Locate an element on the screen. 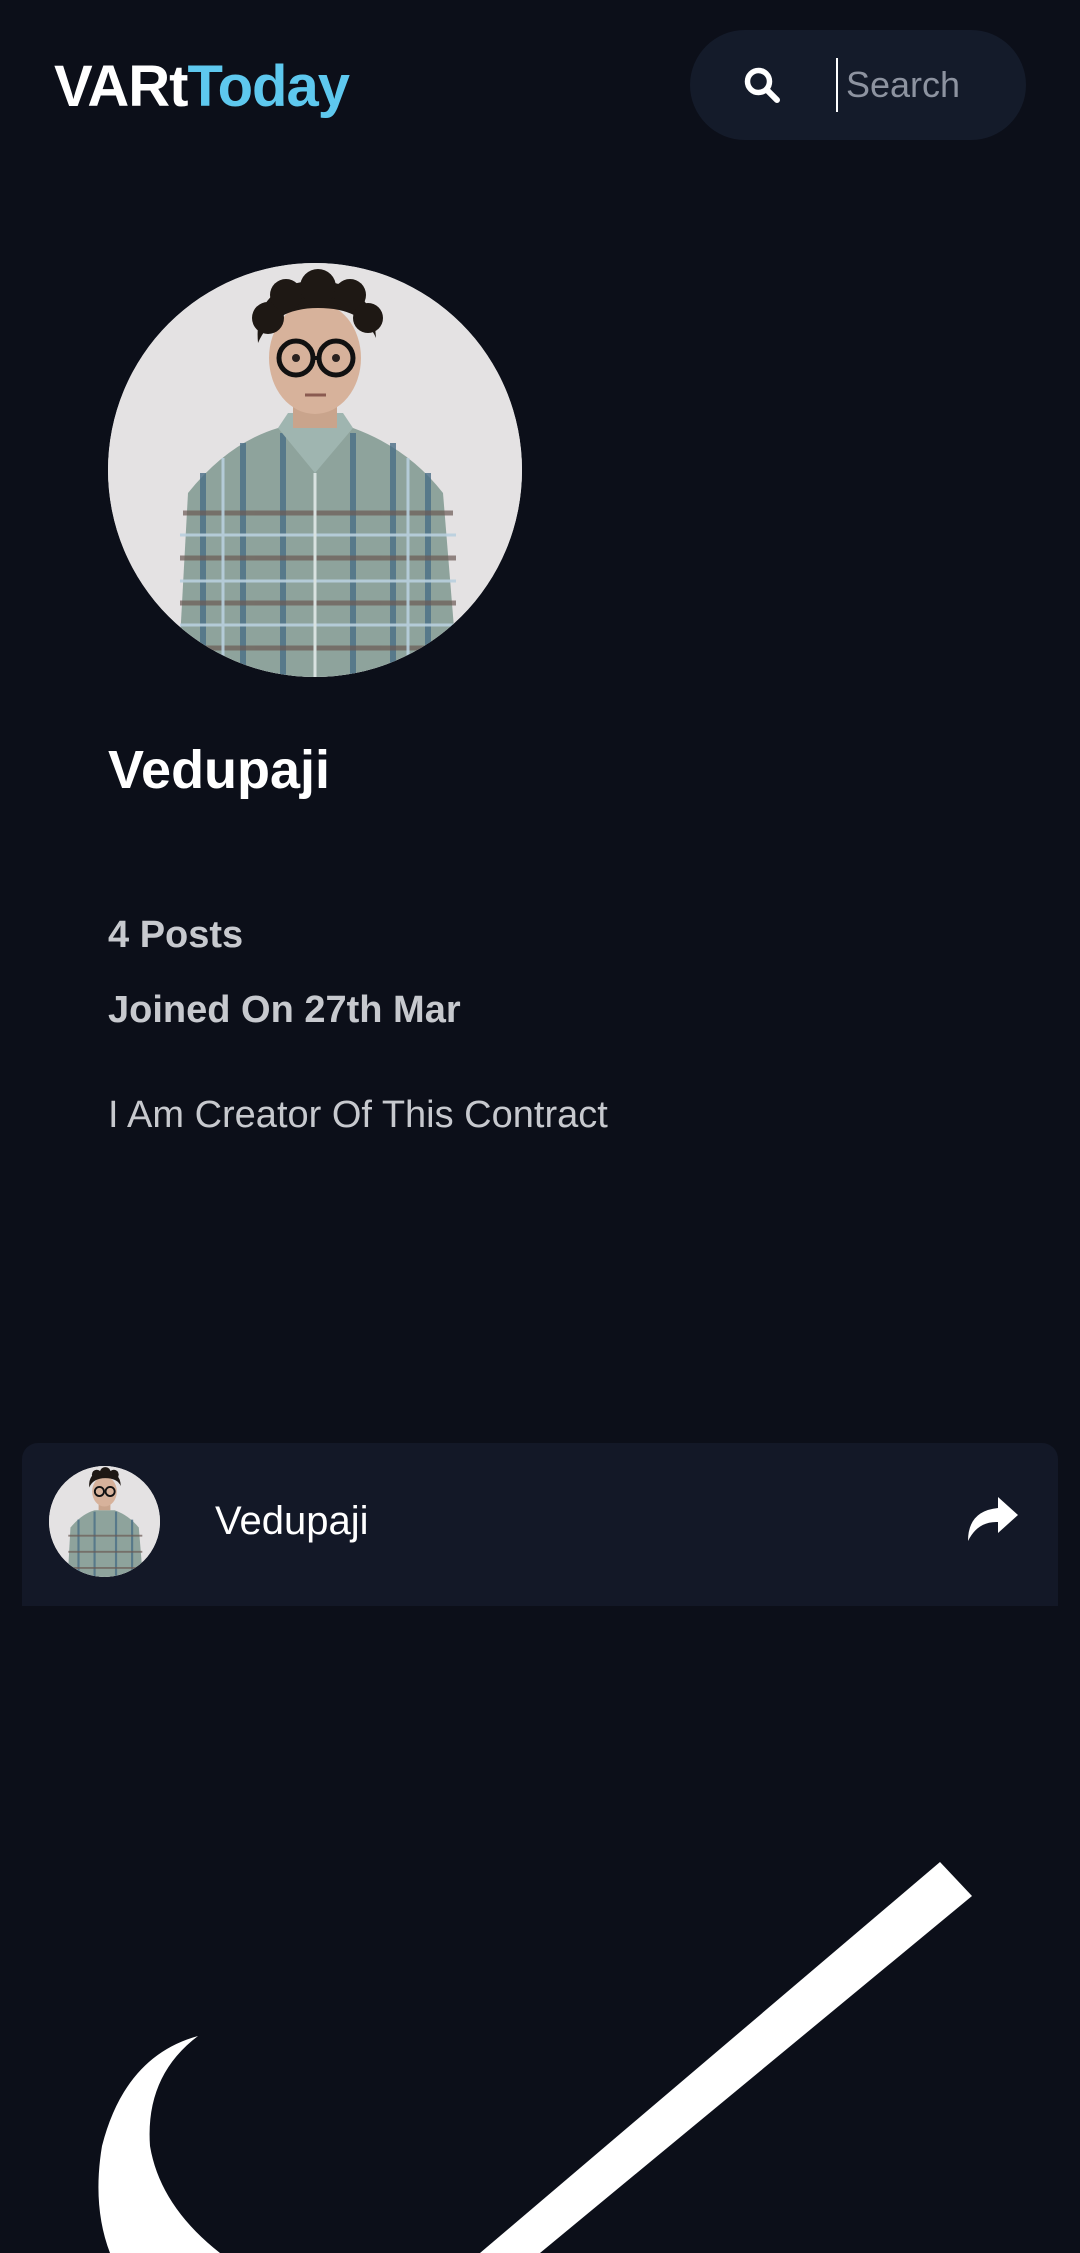 The height and width of the screenshot is (2253, 1080). logo-text-today: Today is located at coordinates (268, 86).